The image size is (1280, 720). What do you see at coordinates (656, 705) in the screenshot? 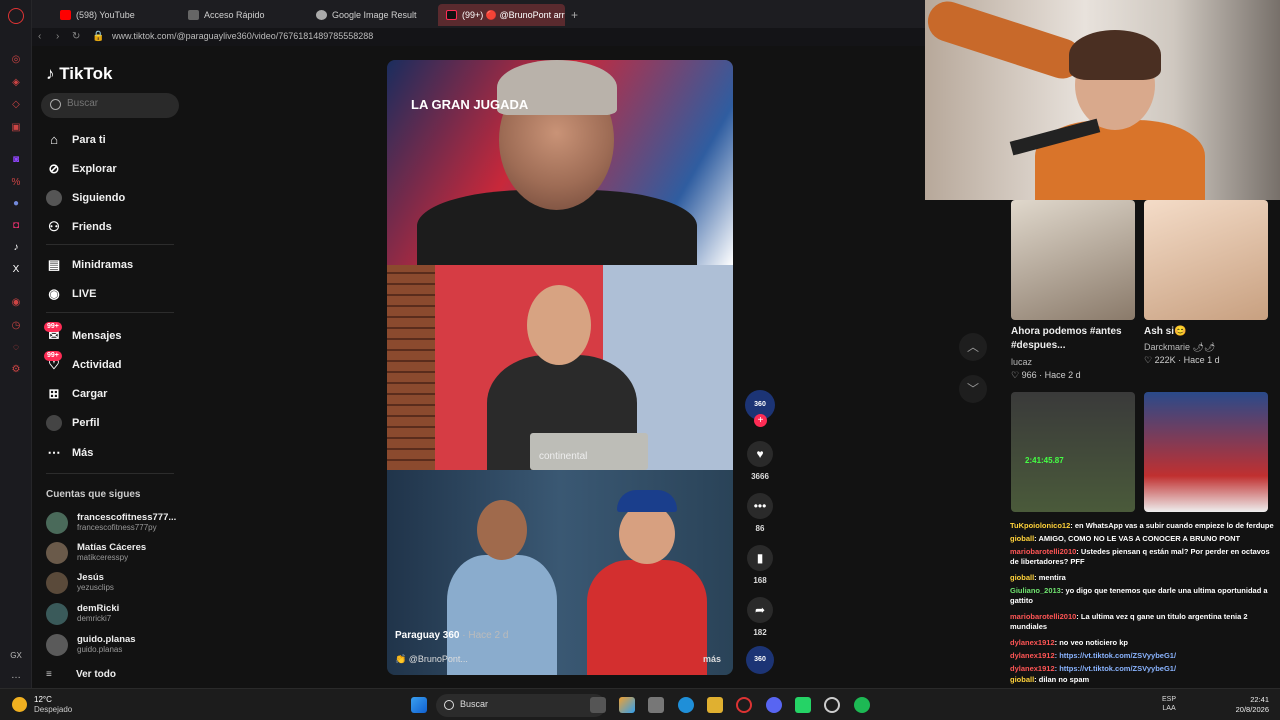
I see `store-icon` at bounding box center [656, 705].